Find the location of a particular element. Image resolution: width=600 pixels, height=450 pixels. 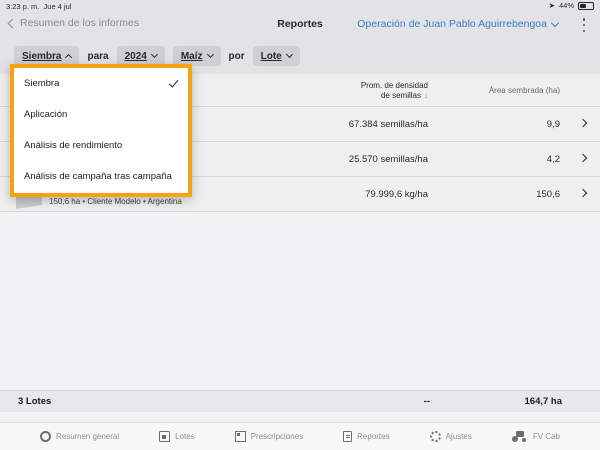

report-type-label: Siembra is located at coordinates (42, 56).